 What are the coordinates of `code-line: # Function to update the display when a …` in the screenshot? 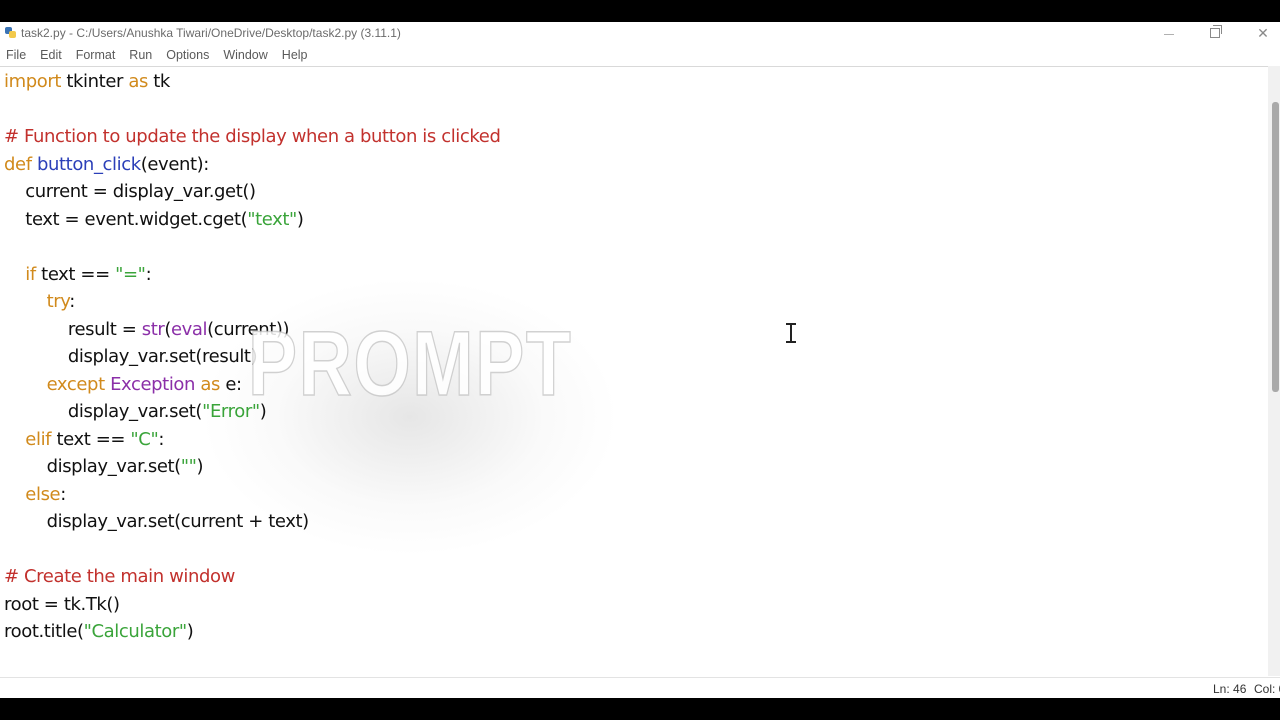 It's located at (252, 136).